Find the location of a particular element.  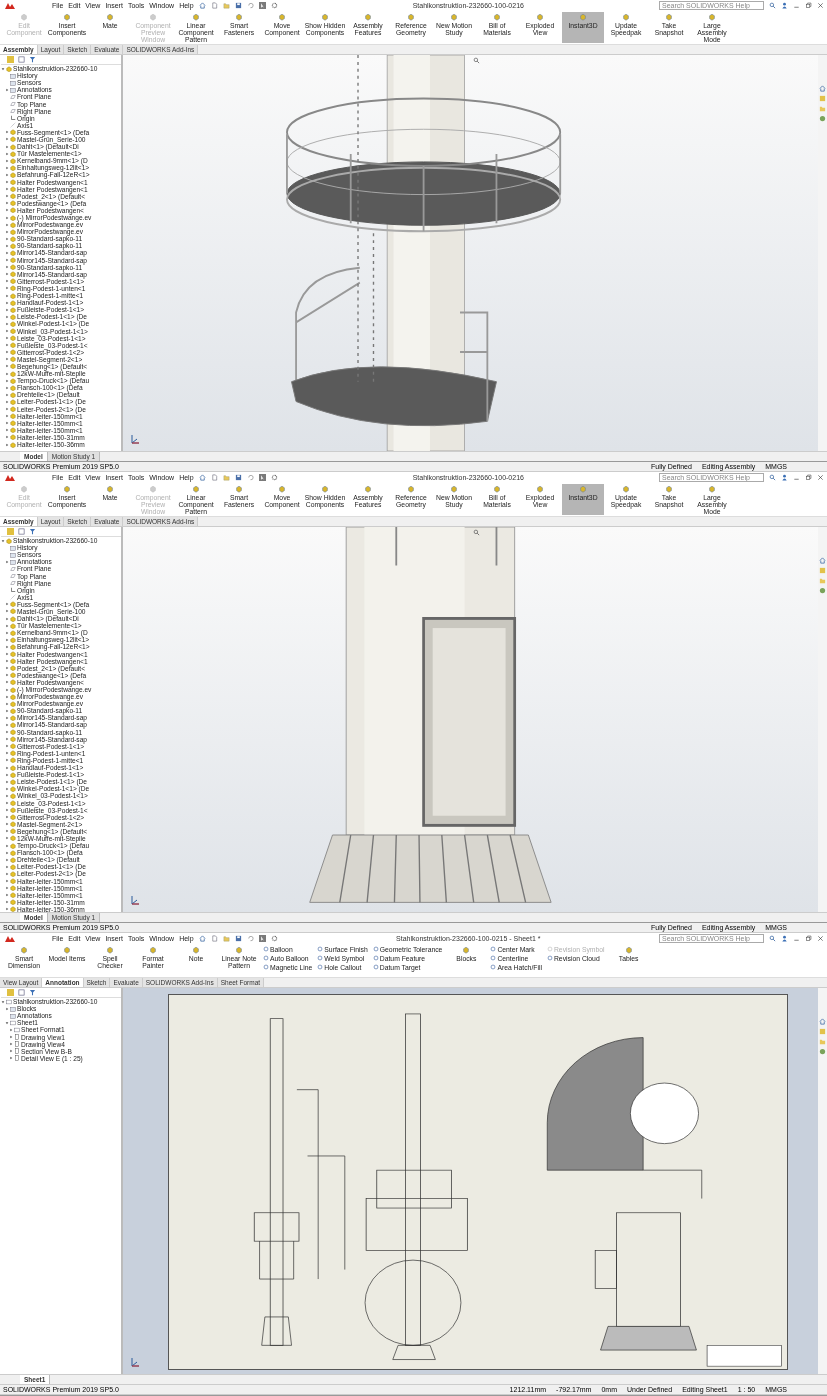

document-icon is located at coordinates (214, 477).